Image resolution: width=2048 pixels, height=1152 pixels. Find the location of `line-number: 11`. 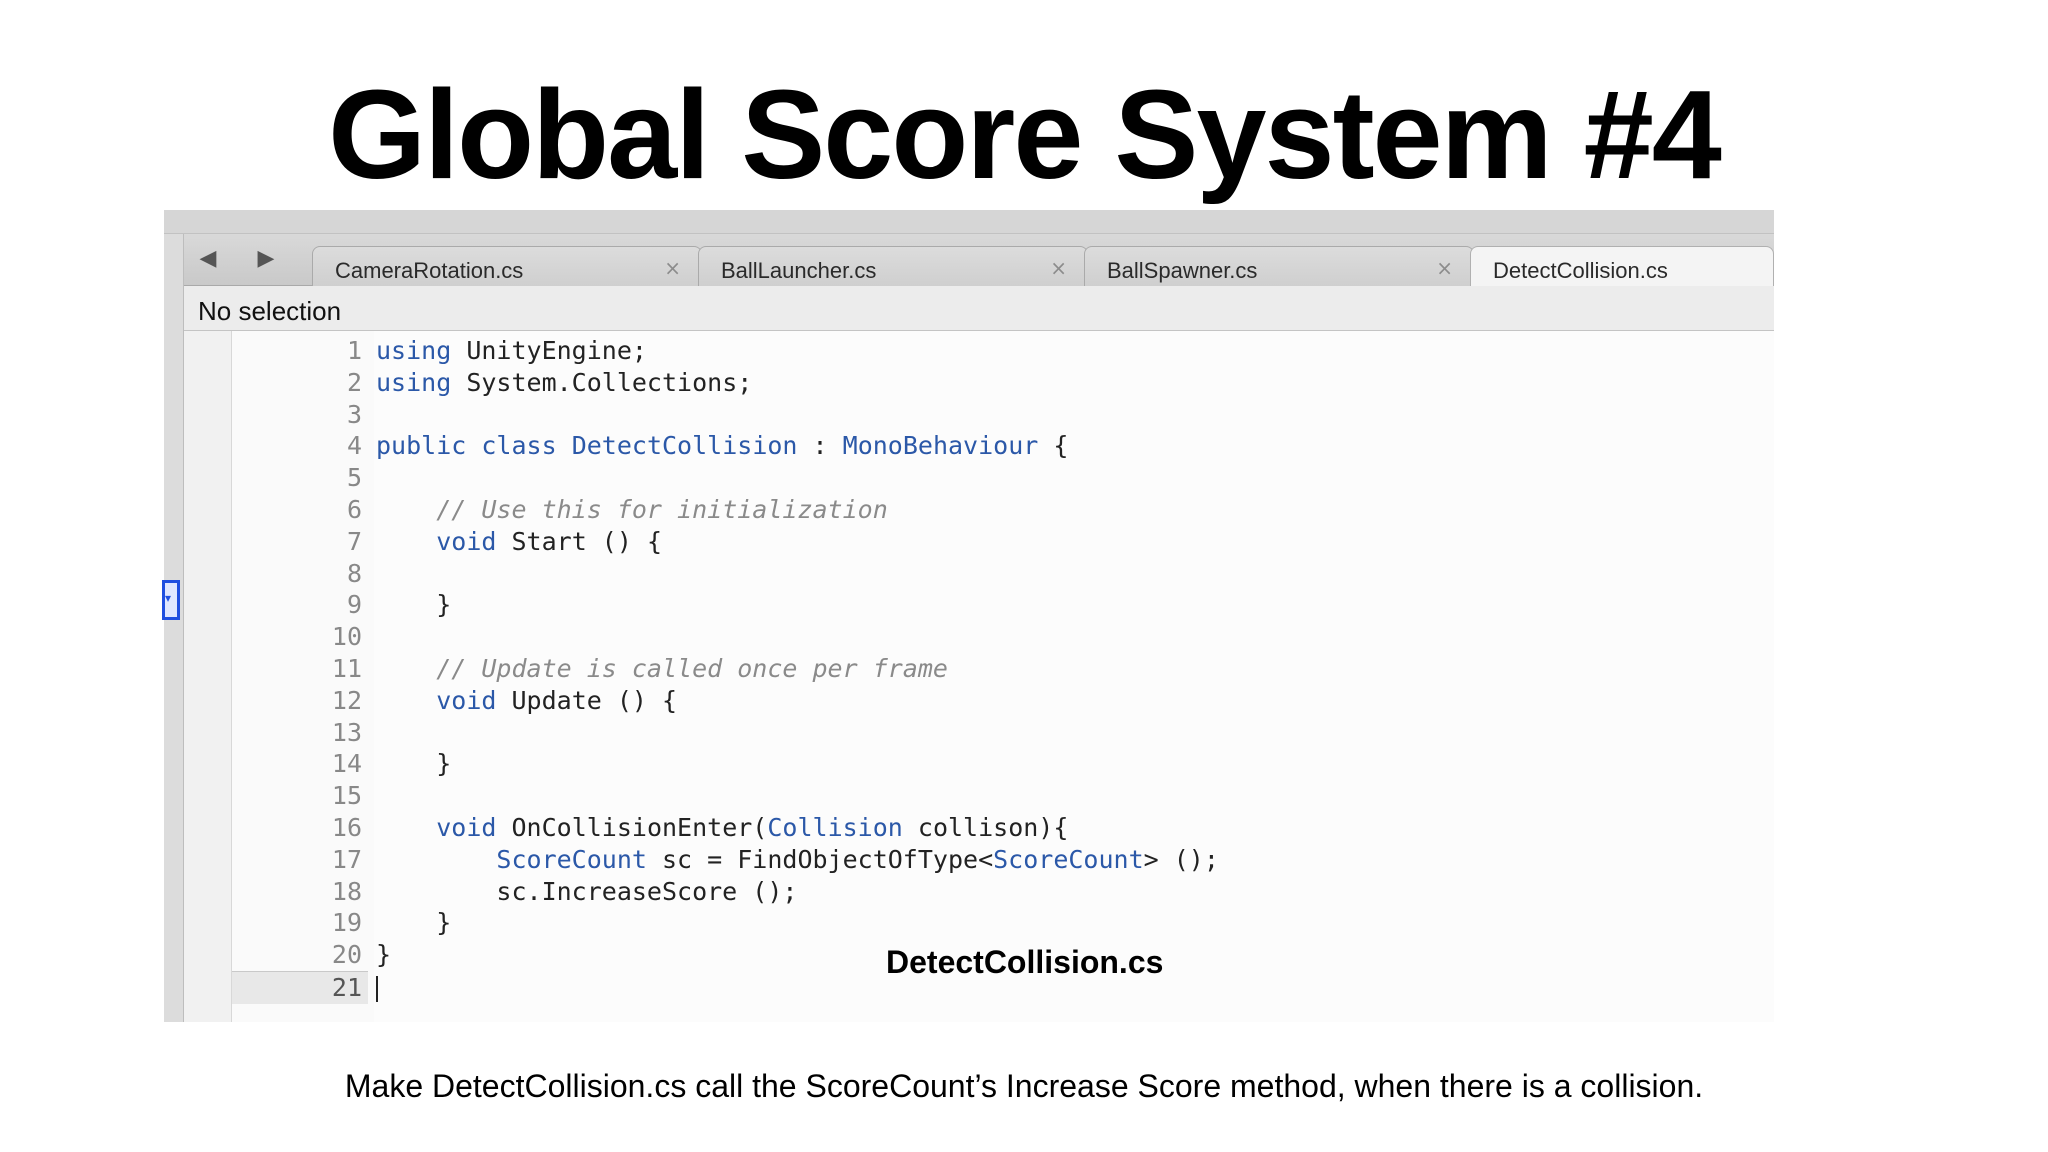

line-number: 11 is located at coordinates (346, 668).